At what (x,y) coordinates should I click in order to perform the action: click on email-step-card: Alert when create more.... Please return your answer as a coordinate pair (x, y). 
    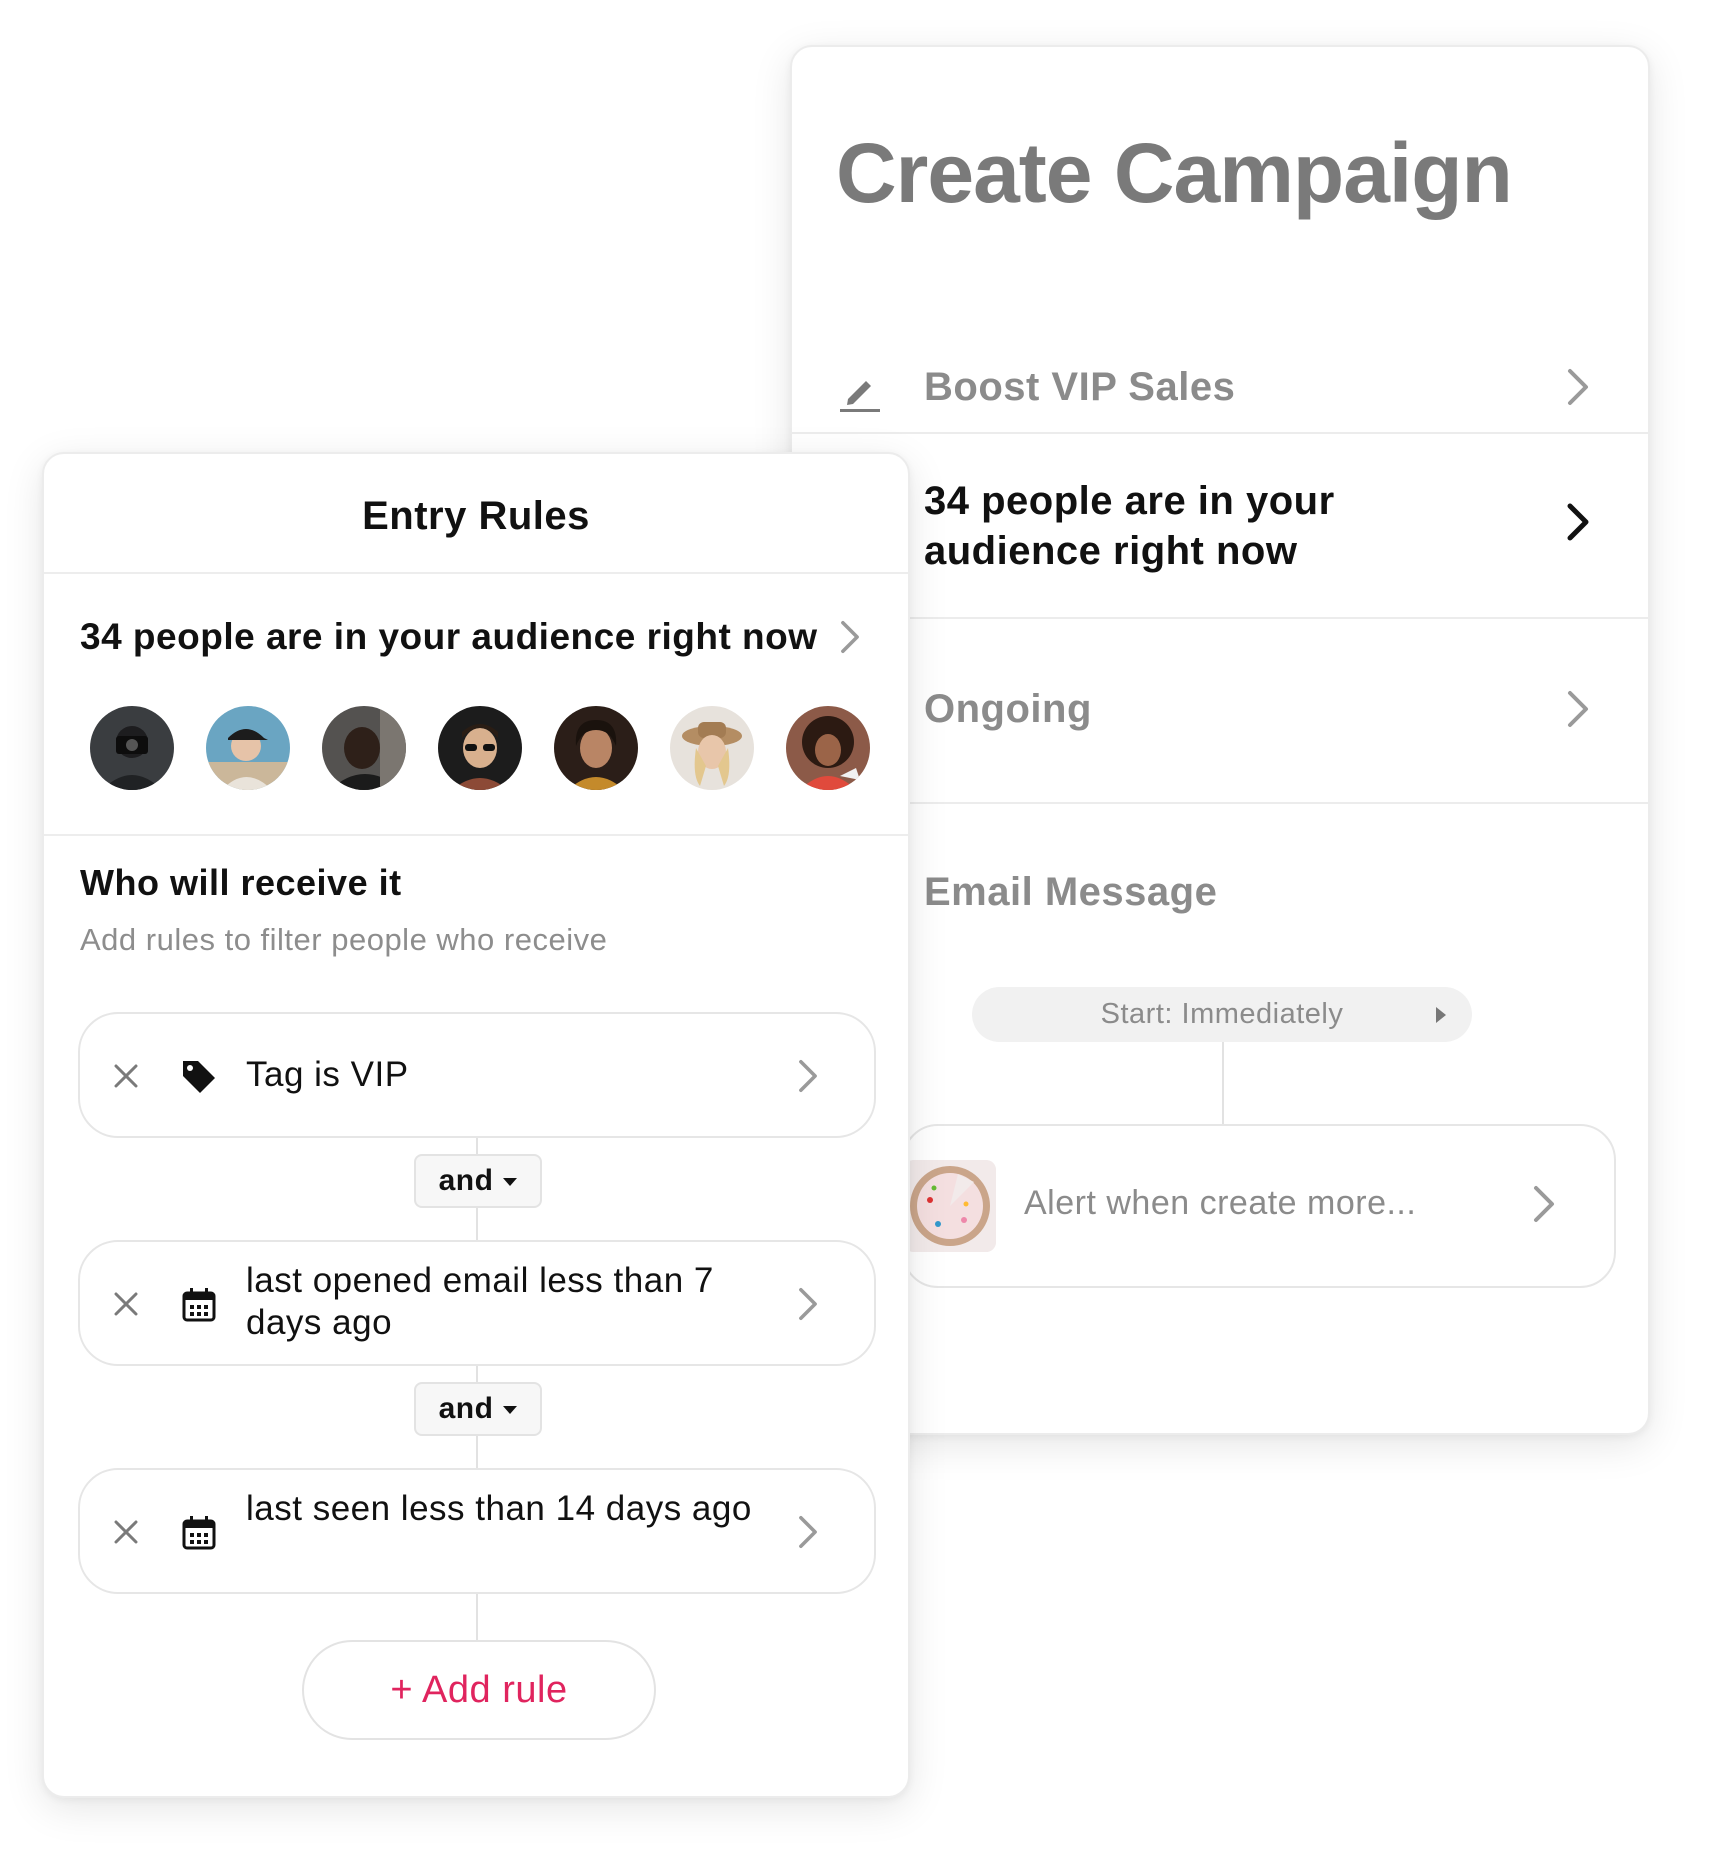
    Looking at the image, I should click on (1259, 1206).